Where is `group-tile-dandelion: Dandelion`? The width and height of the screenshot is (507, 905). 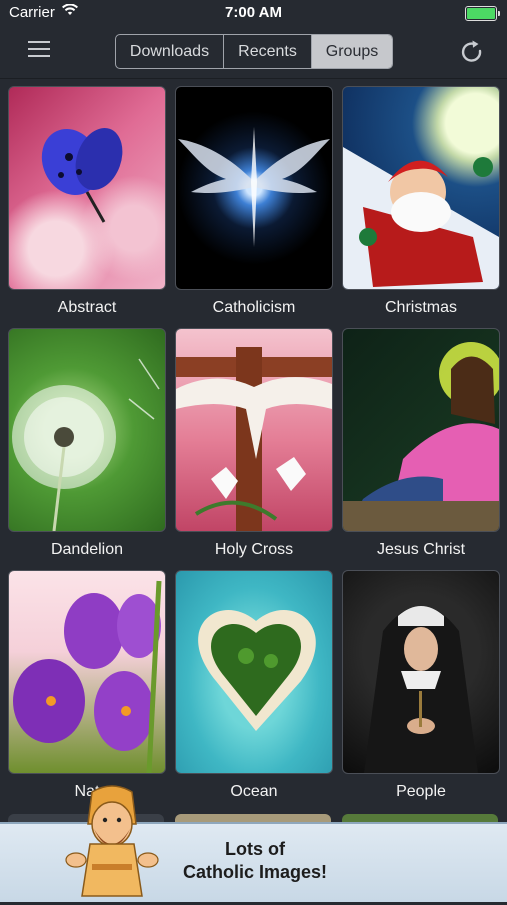
group-tile-dandelion: Dandelion is located at coordinates (87, 443).